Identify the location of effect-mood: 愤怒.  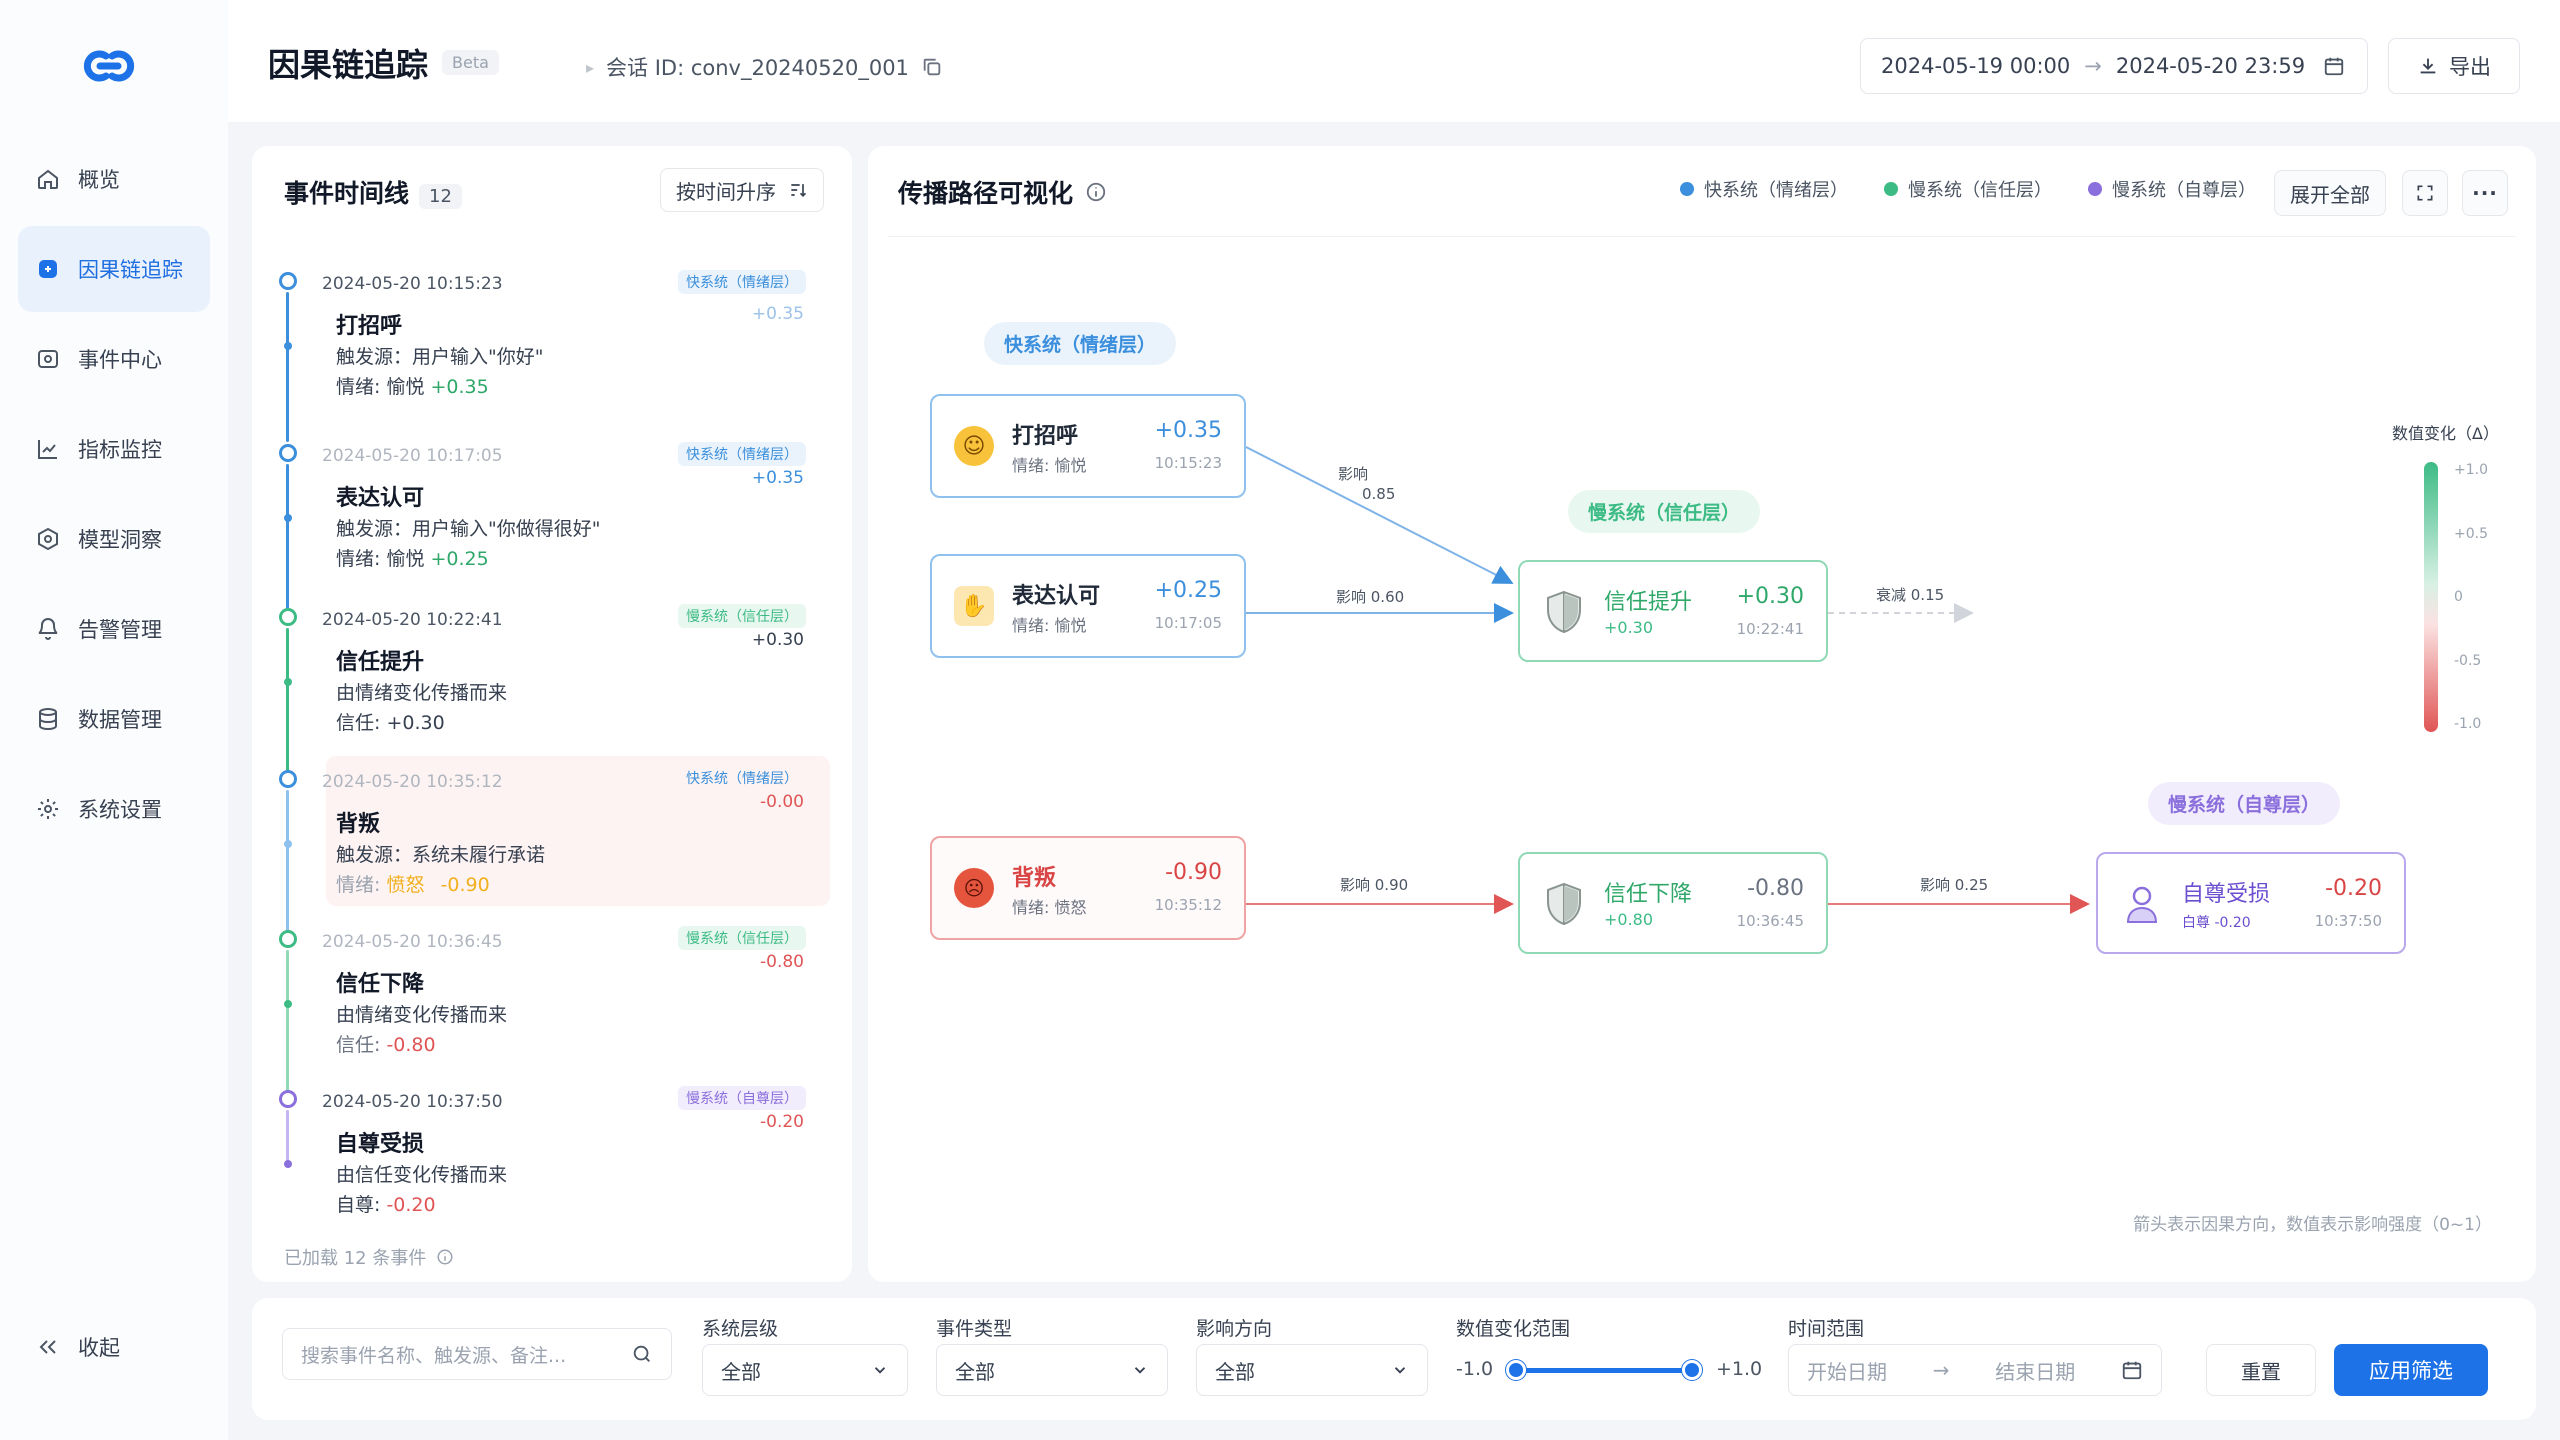
(405, 885).